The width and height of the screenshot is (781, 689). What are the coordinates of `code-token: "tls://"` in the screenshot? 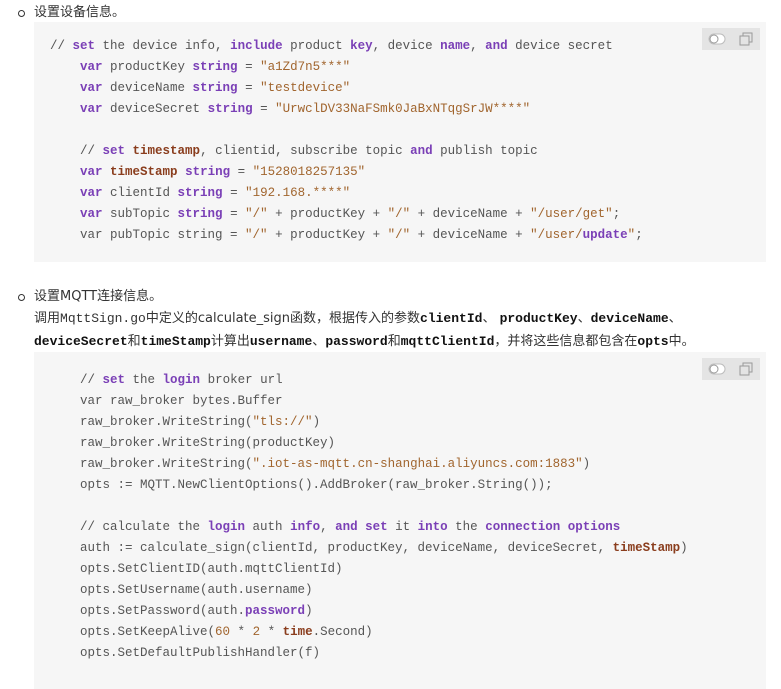 It's located at (282, 422).